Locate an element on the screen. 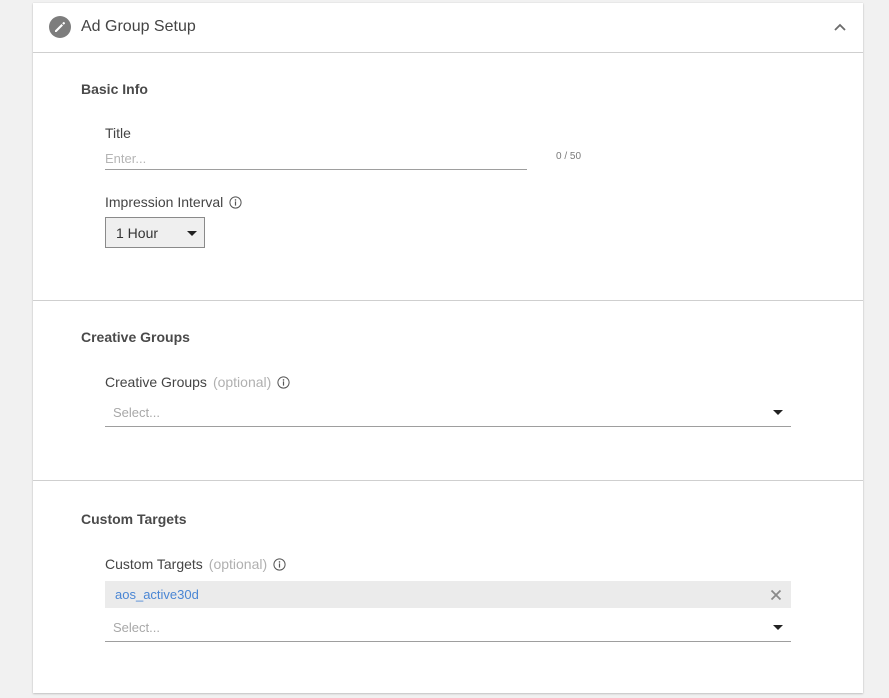 The image size is (889, 698). section-title-basic-info: Basic Info is located at coordinates (114, 89).